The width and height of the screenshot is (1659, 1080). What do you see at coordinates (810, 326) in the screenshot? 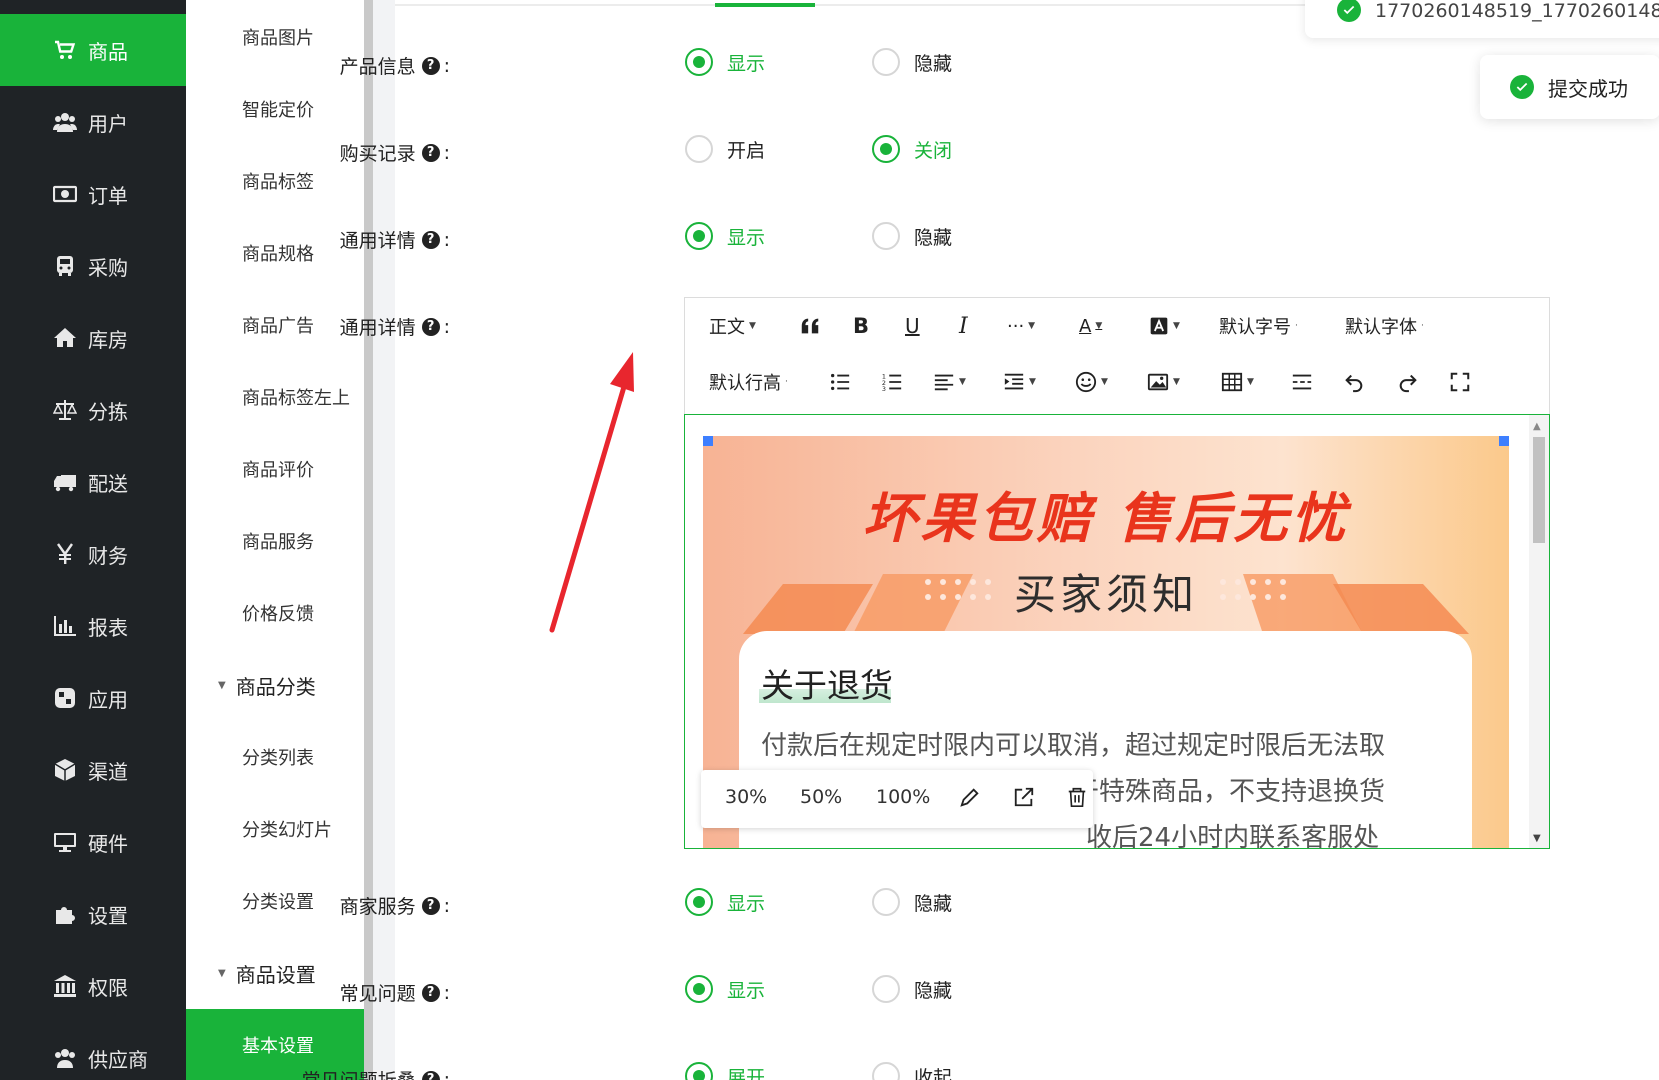
I see `quote-icon` at bounding box center [810, 326].